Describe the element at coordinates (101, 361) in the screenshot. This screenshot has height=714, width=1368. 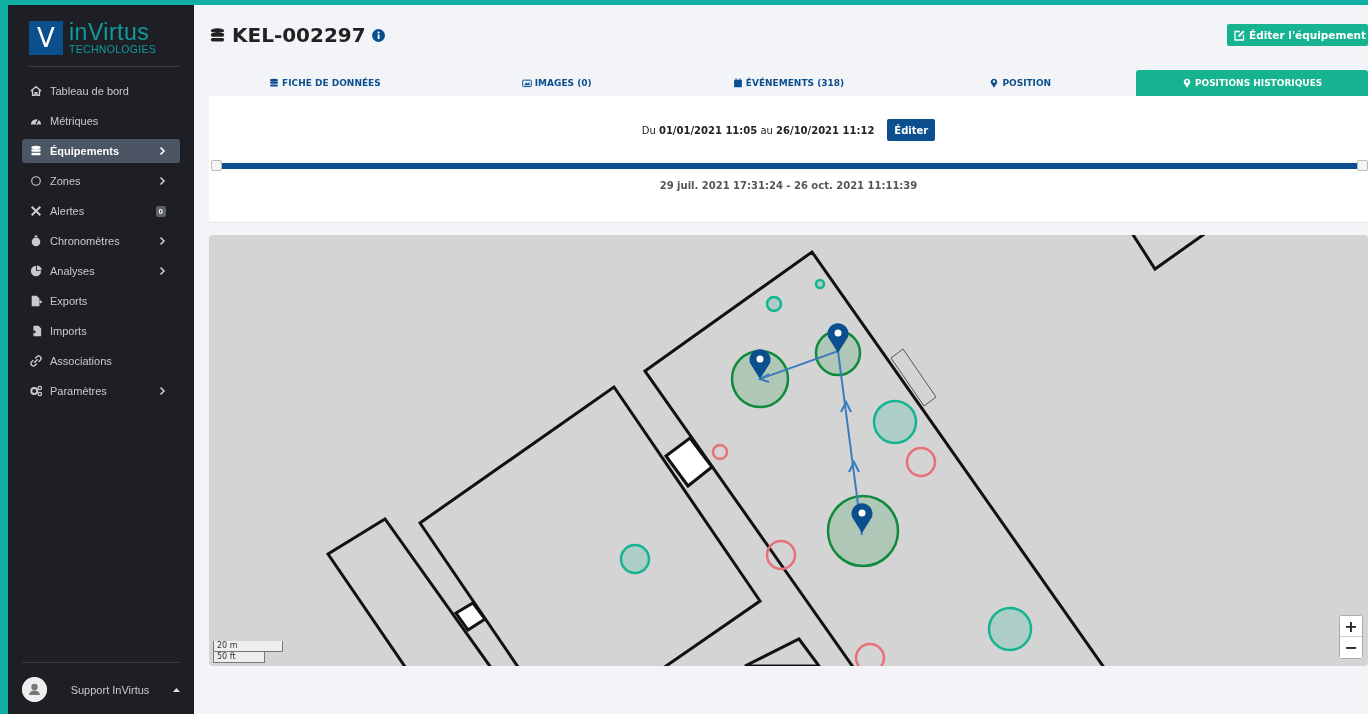
I see `sidebar-item: Associations` at that location.